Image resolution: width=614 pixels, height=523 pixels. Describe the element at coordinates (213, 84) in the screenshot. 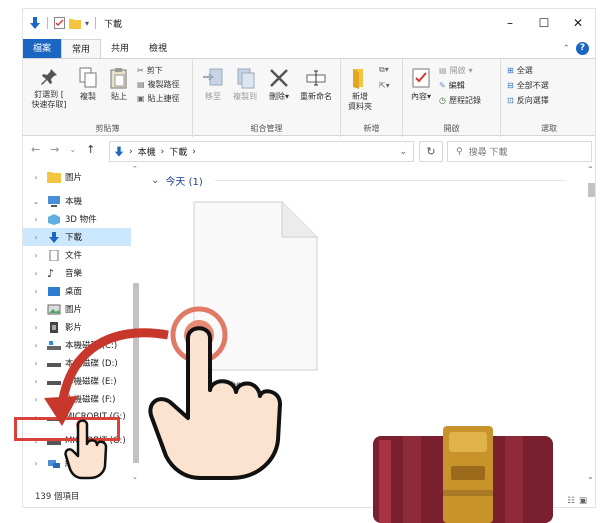

I see `move-to-button: 移至` at that location.